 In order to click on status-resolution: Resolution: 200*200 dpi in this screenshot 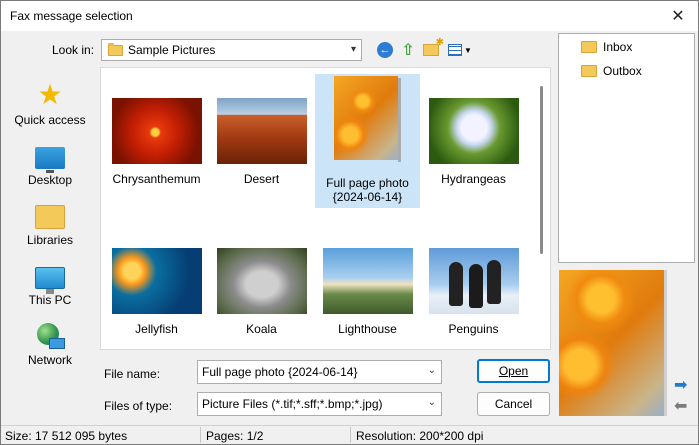, I will do `click(420, 436)`.